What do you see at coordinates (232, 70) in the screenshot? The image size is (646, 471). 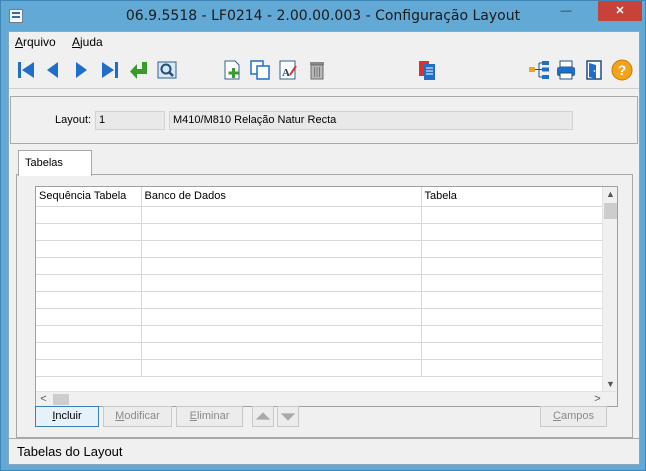 I see `new-document-icon` at bounding box center [232, 70].